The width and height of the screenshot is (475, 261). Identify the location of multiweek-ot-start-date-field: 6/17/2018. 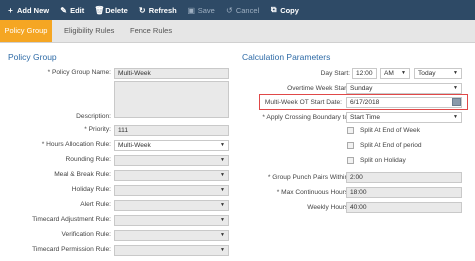
(404, 102).